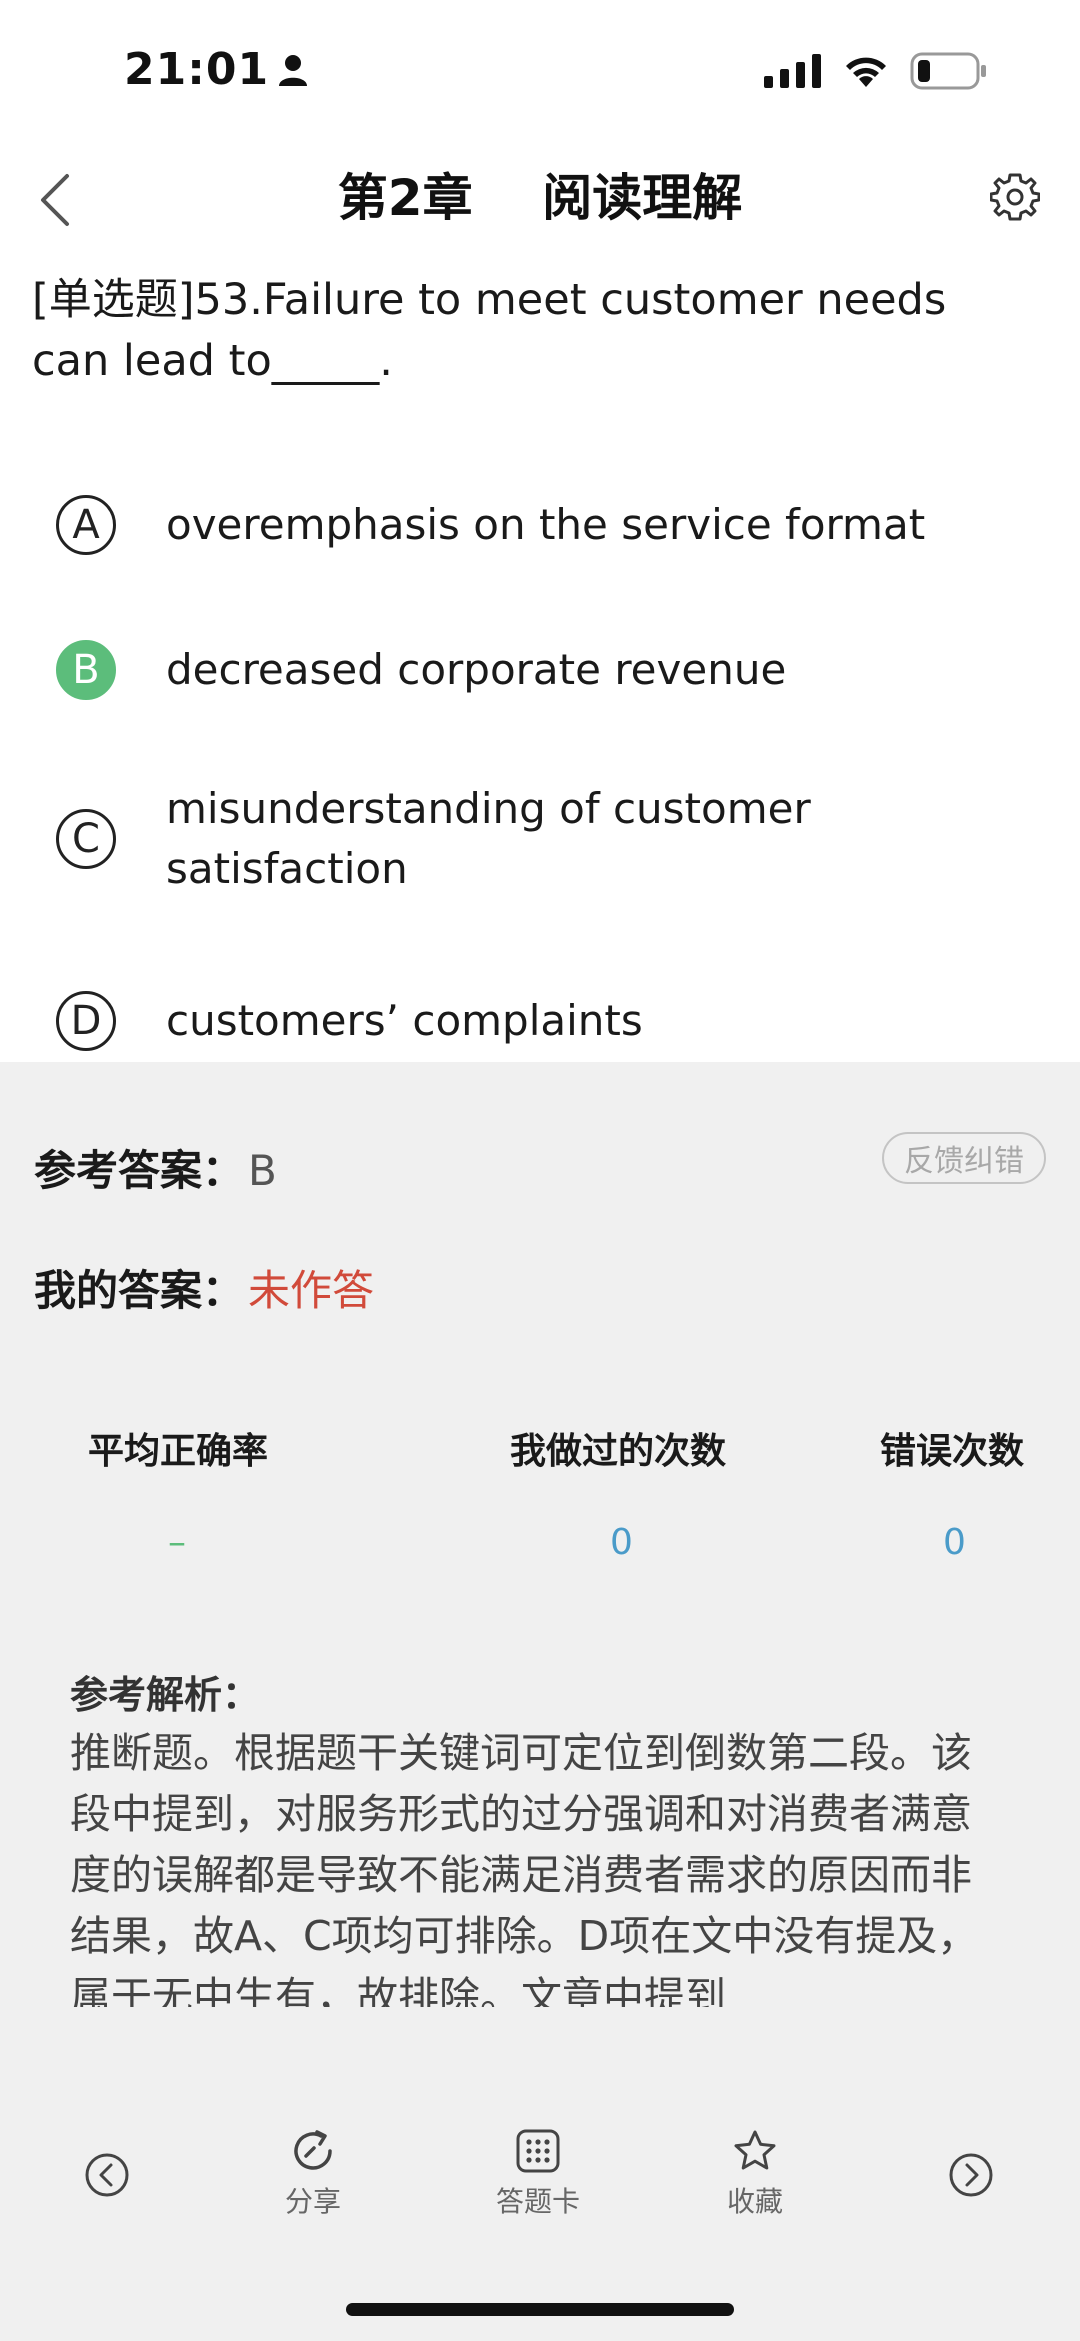 The image size is (1080, 2341). What do you see at coordinates (964, 1158) in the screenshot?
I see `feedback-button: 反馈纠错` at bounding box center [964, 1158].